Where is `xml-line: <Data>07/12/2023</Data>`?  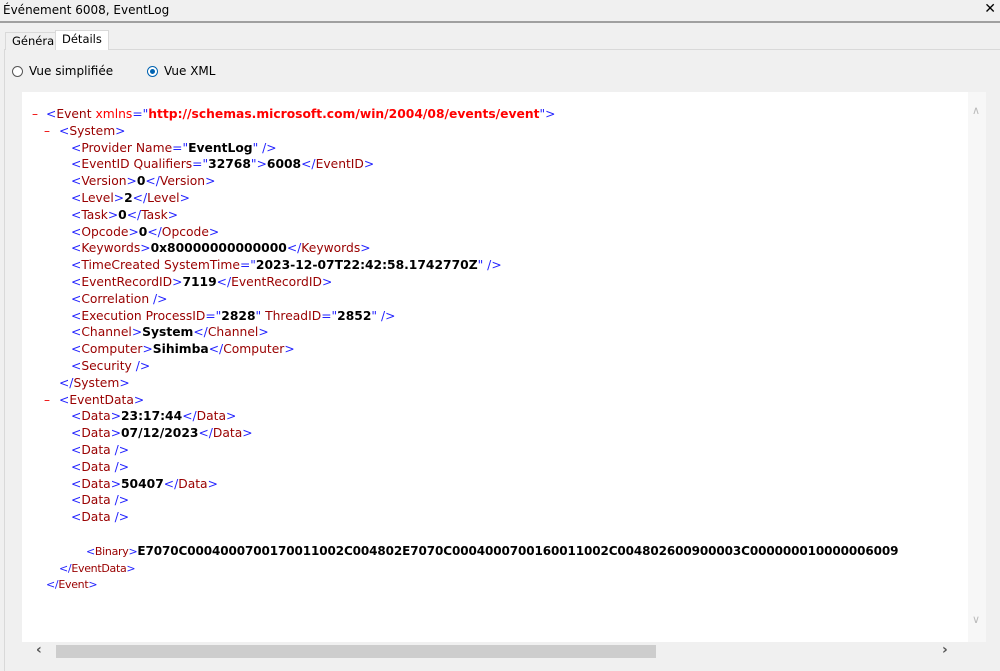
xml-line: <Data>07/12/2023</Data> is located at coordinates (162, 433).